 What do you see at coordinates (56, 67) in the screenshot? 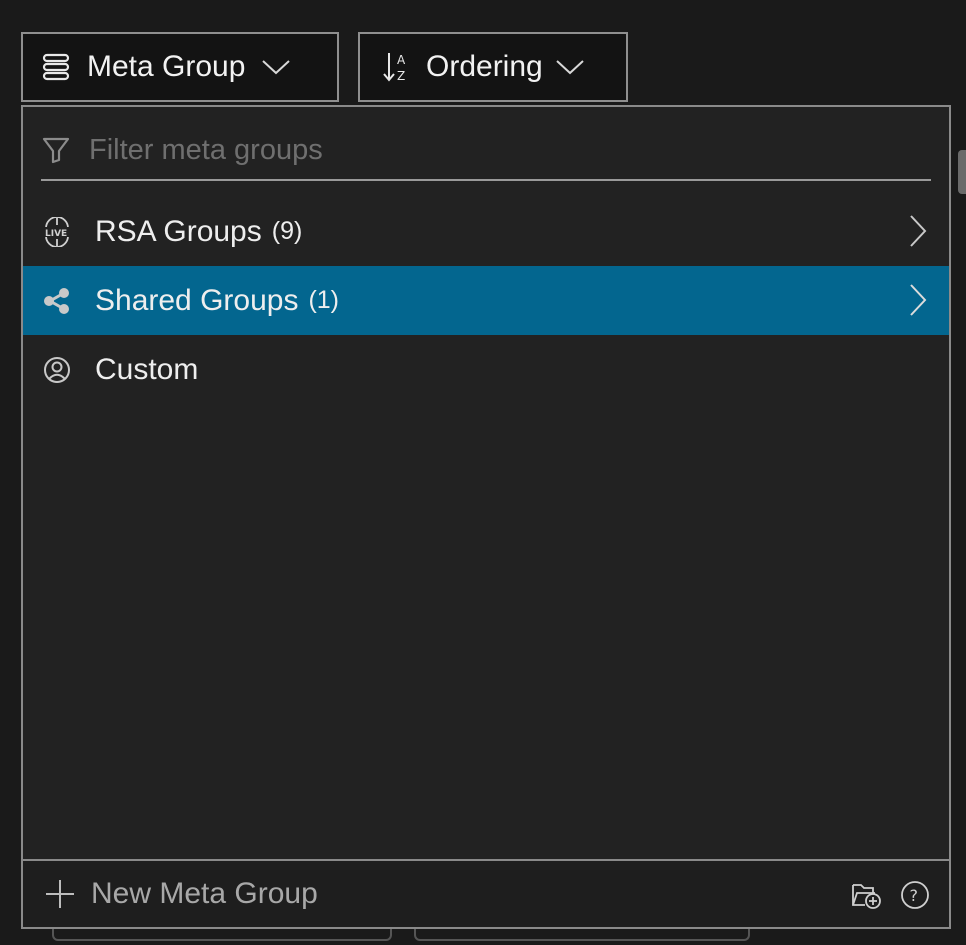
I see `list-stack-icon` at bounding box center [56, 67].